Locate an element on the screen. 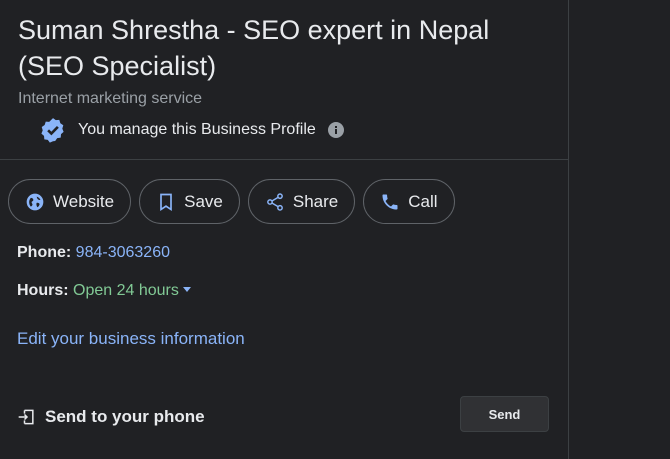 The height and width of the screenshot is (459, 670). send-to-phone: Send to your phone is located at coordinates (111, 417).